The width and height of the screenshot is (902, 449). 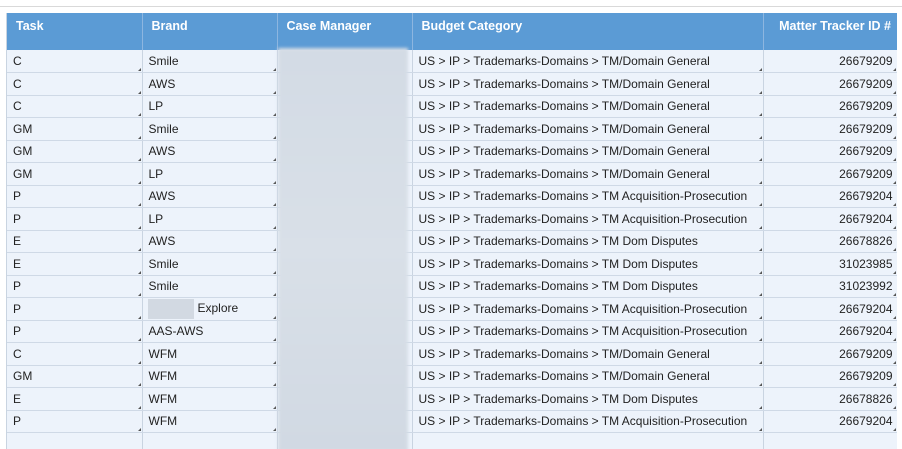 What do you see at coordinates (830, 264) in the screenshot?
I see `matter-tracker-cell: 31023985` at bounding box center [830, 264].